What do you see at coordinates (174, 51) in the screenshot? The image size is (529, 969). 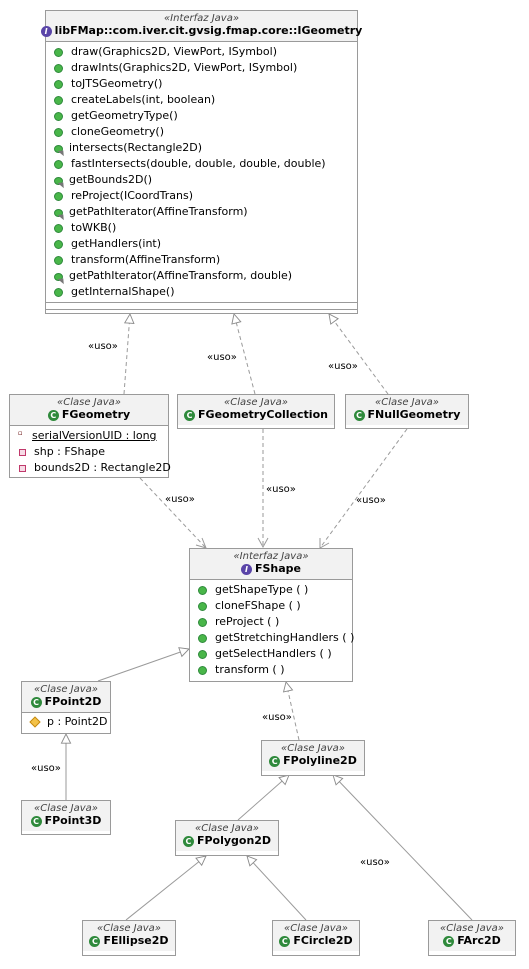 I see `method-label: draw(Graphics2D, ViewPort, ISymbol)` at bounding box center [174, 51].